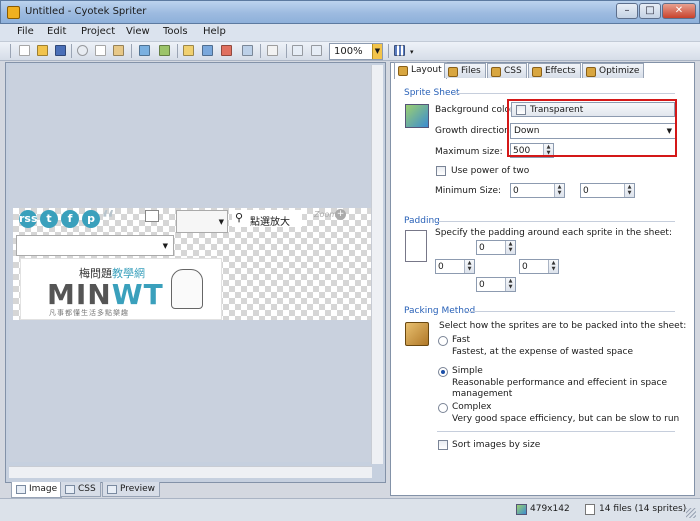 The image size is (700, 521). What do you see at coordinates (152, 216) in the screenshot?
I see `arrow-icon` at bounding box center [152, 216].